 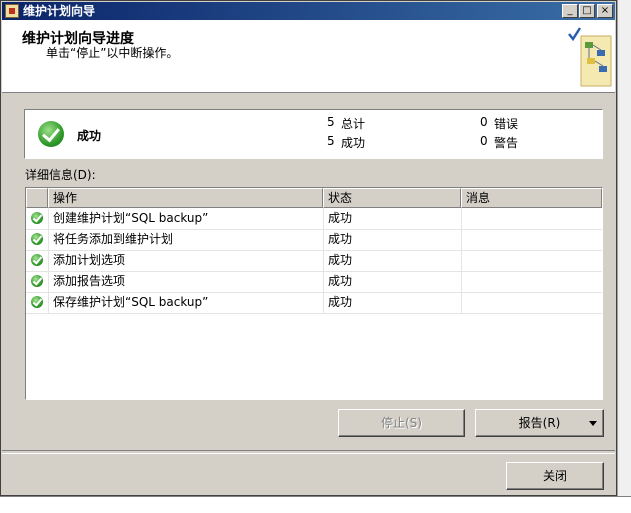 I want to click on details-label: 详细信息(D):, so click(x=60, y=175).